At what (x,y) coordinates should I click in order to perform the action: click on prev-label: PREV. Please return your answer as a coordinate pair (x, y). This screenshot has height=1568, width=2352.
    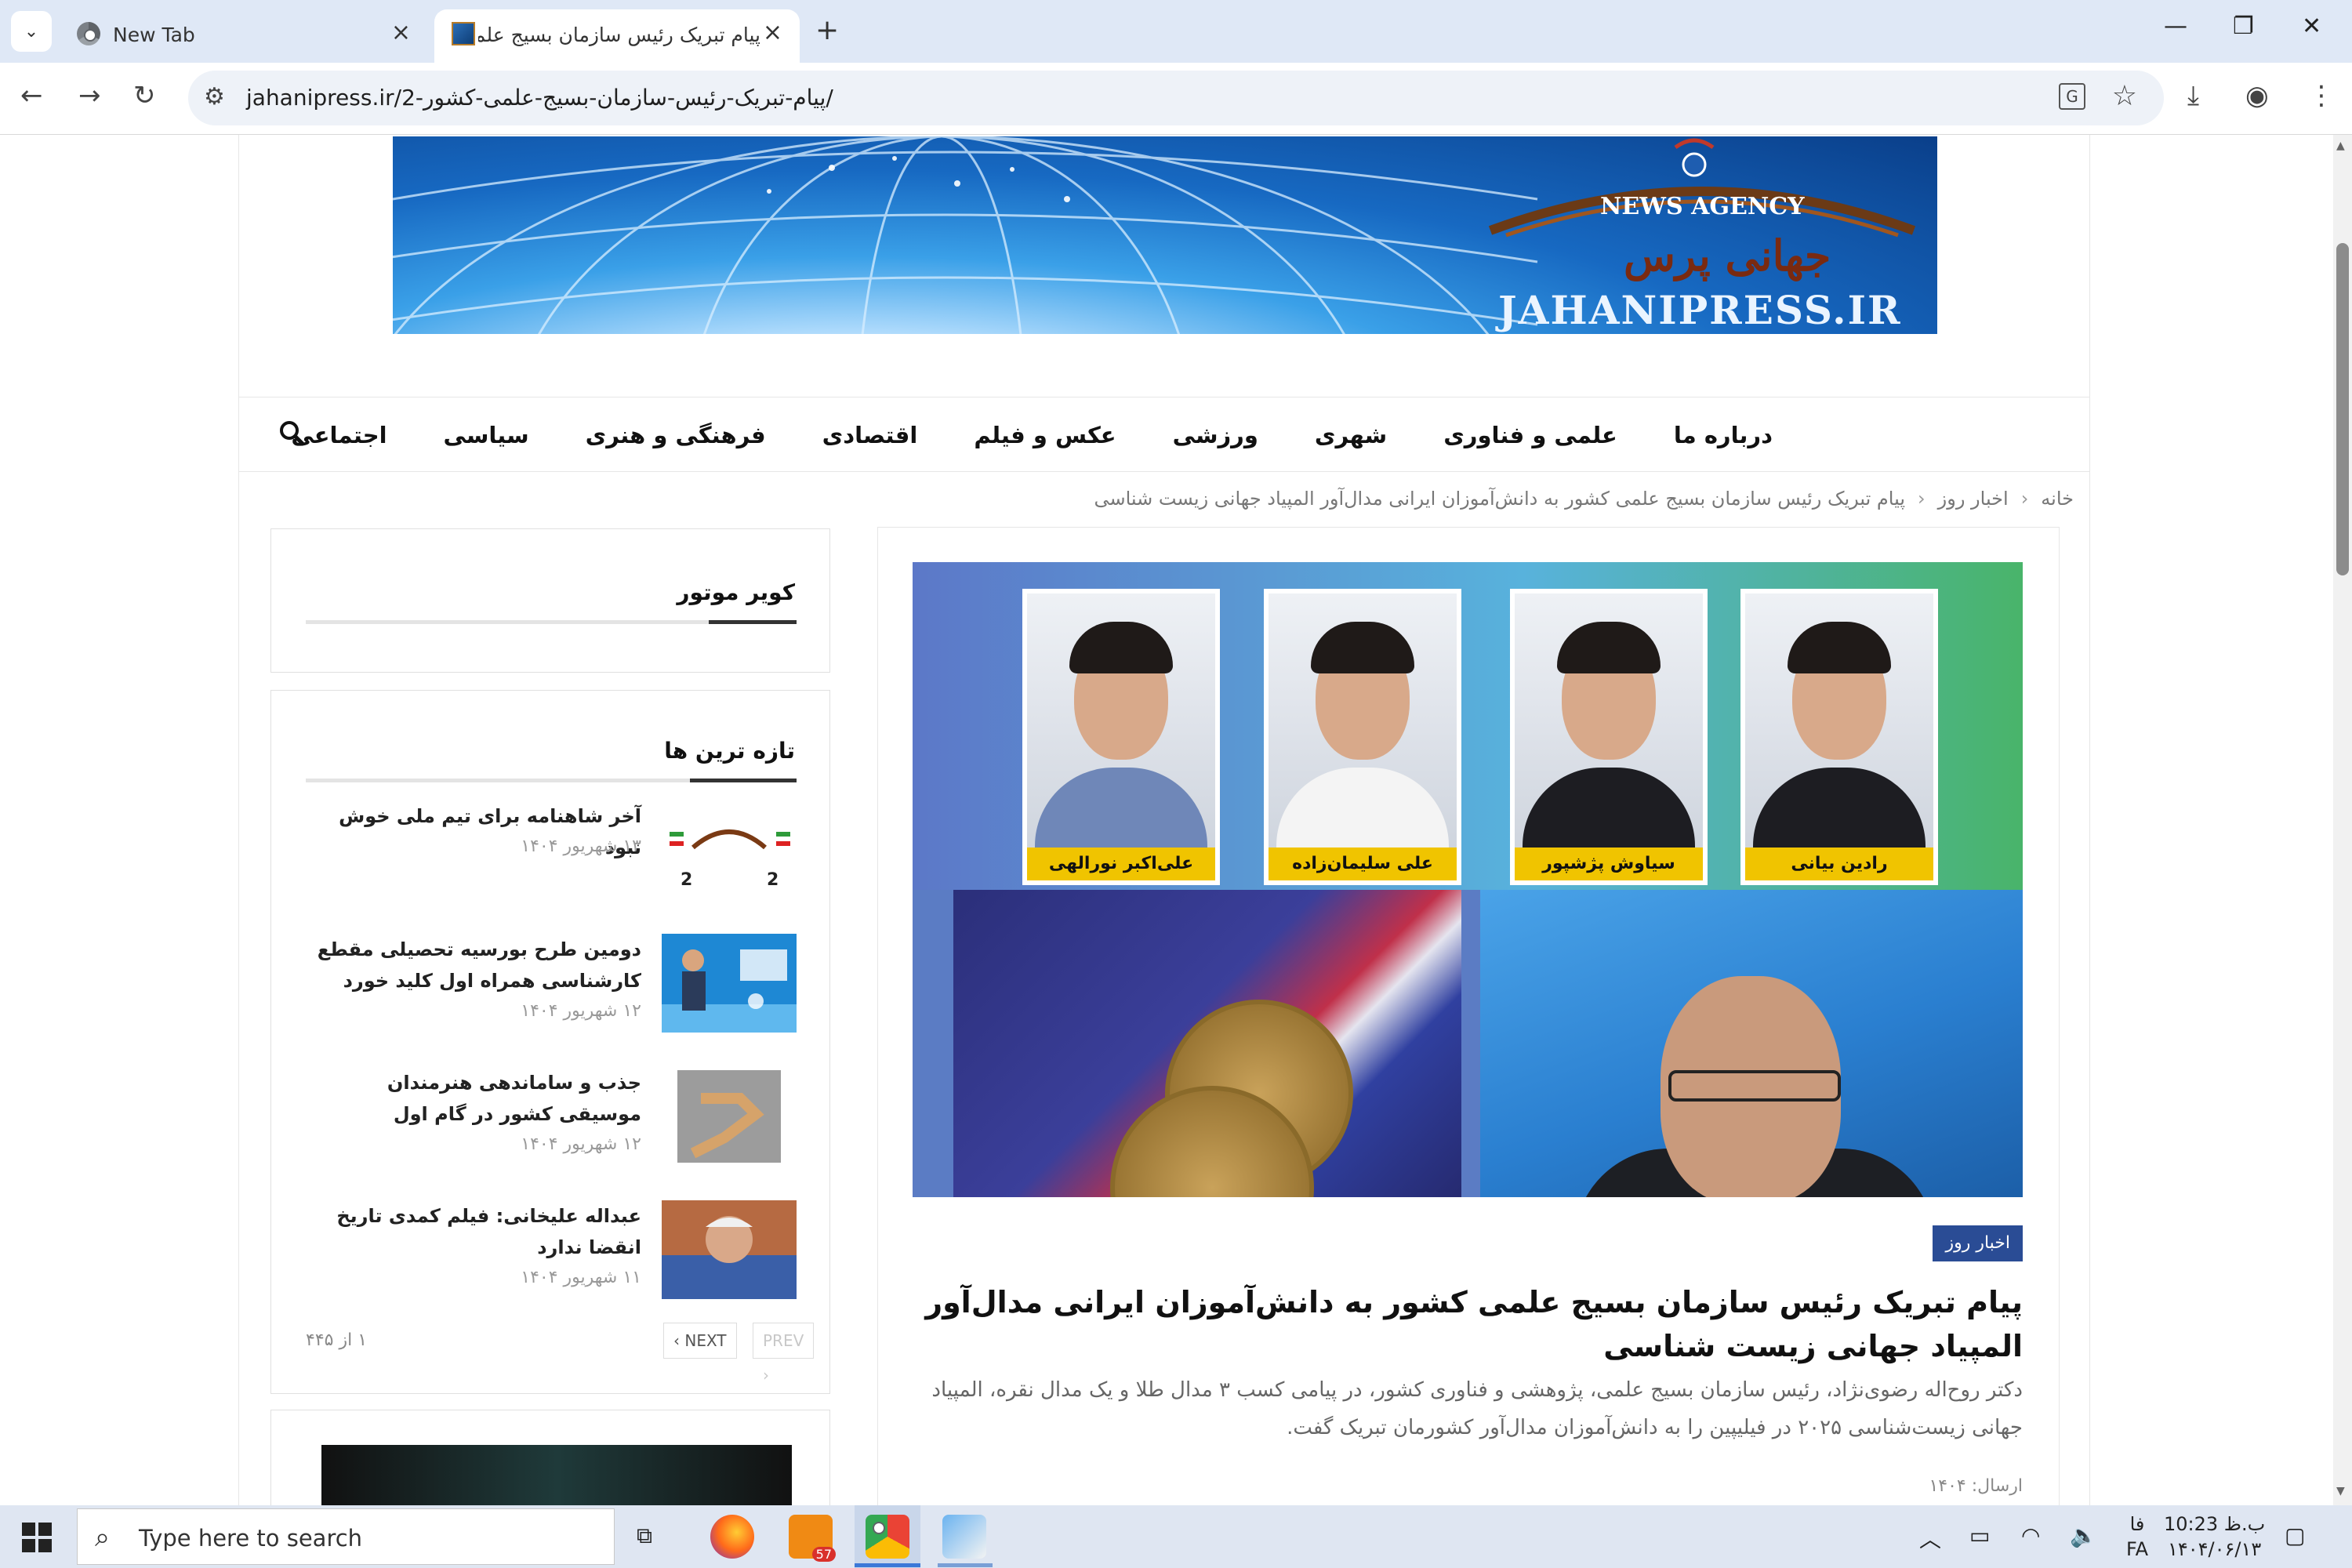
    Looking at the image, I should click on (783, 1340).